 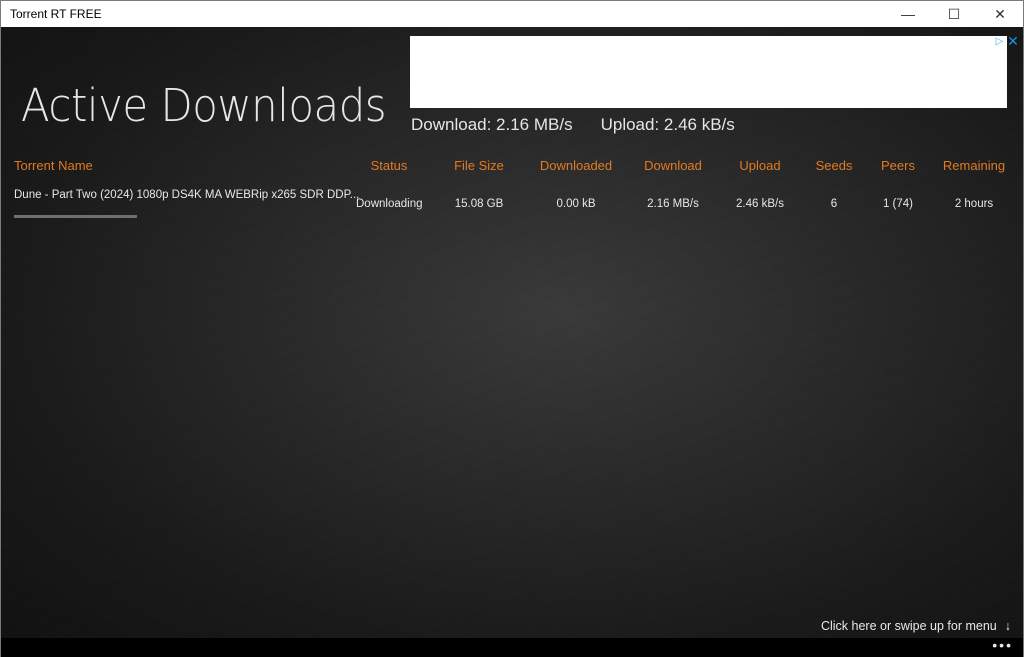 I want to click on page-title: Active Downloads, so click(x=204, y=105).